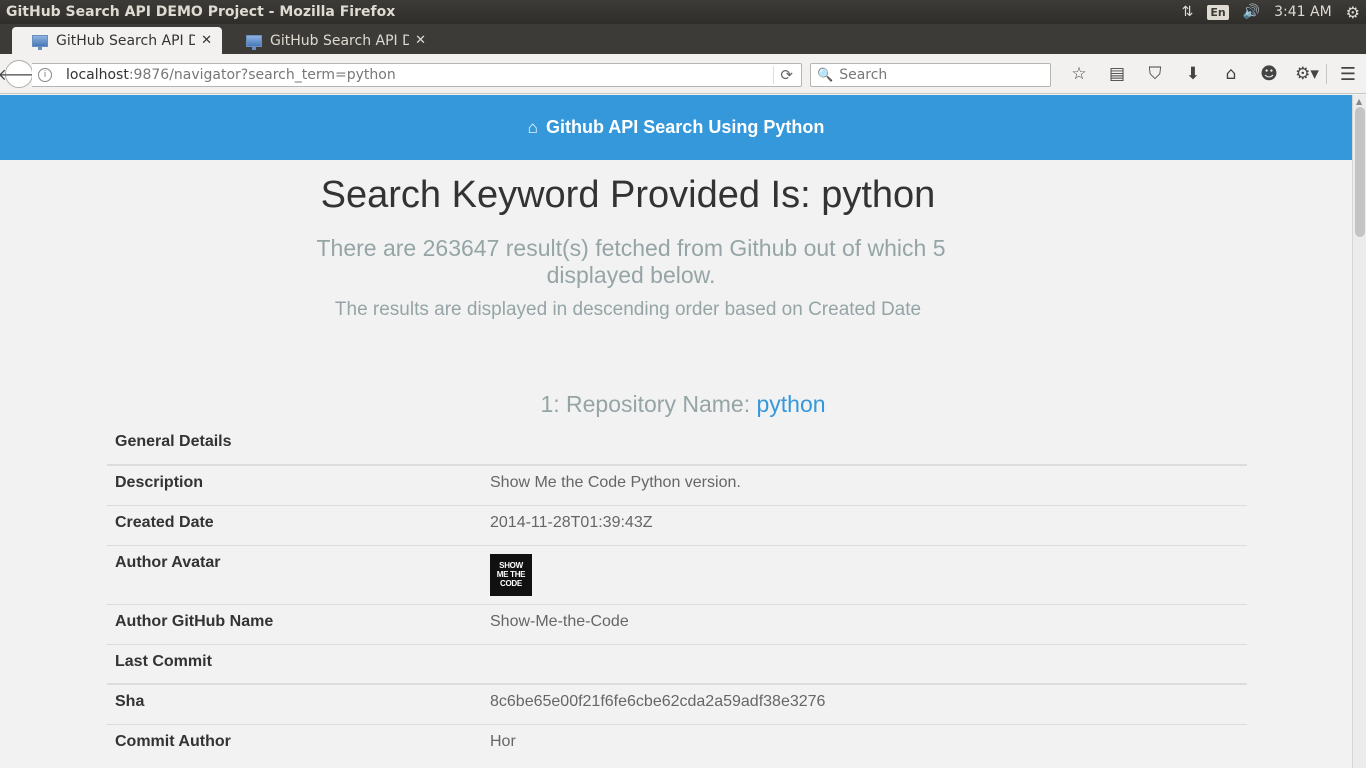 This screenshot has height=768, width=1366. What do you see at coordinates (1269, 74) in the screenshot?
I see `chat-icon: ☻` at bounding box center [1269, 74].